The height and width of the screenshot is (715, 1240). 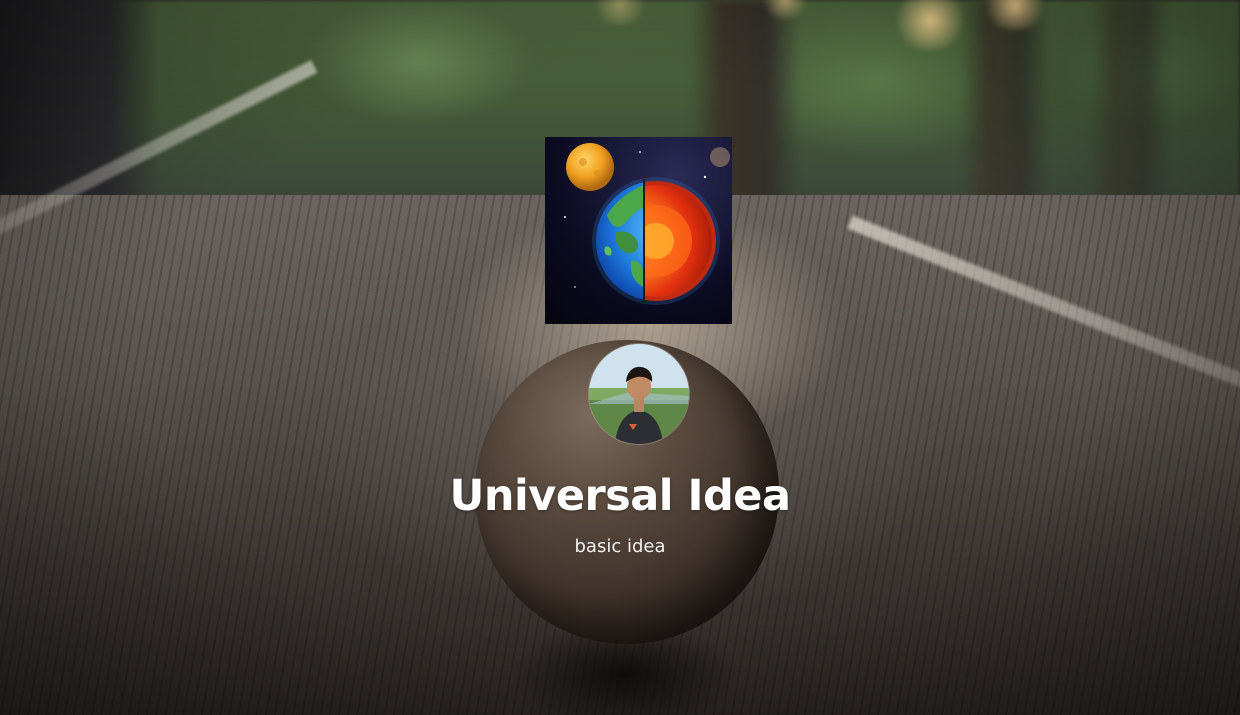 What do you see at coordinates (620, 496) in the screenshot?
I see `profile-name: Universal Idea` at bounding box center [620, 496].